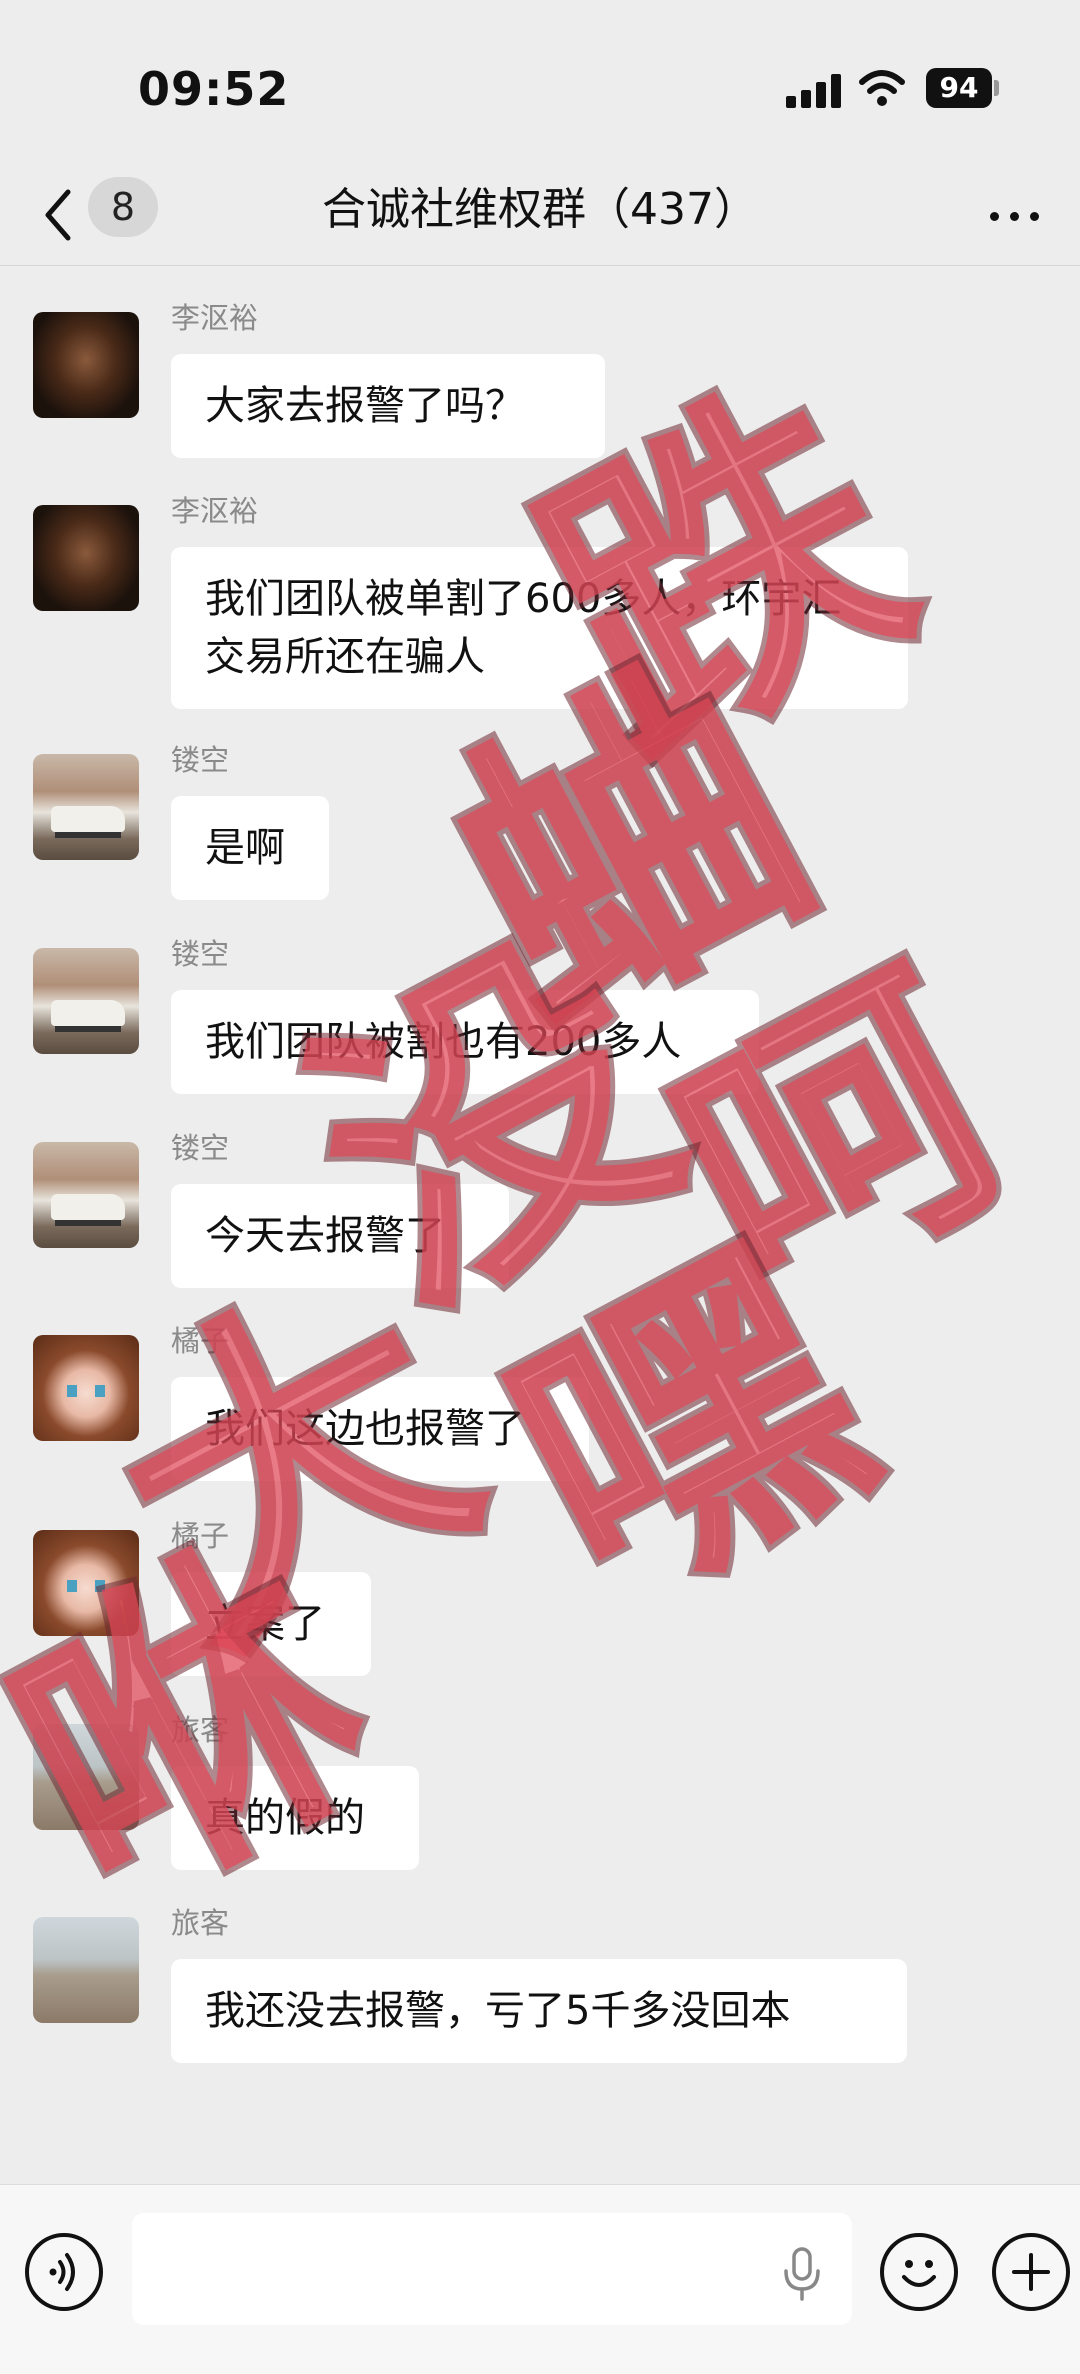 The height and width of the screenshot is (2374, 1080). What do you see at coordinates (540, 209) in the screenshot?
I see `chat-title: 合诚社维权群（437）` at bounding box center [540, 209].